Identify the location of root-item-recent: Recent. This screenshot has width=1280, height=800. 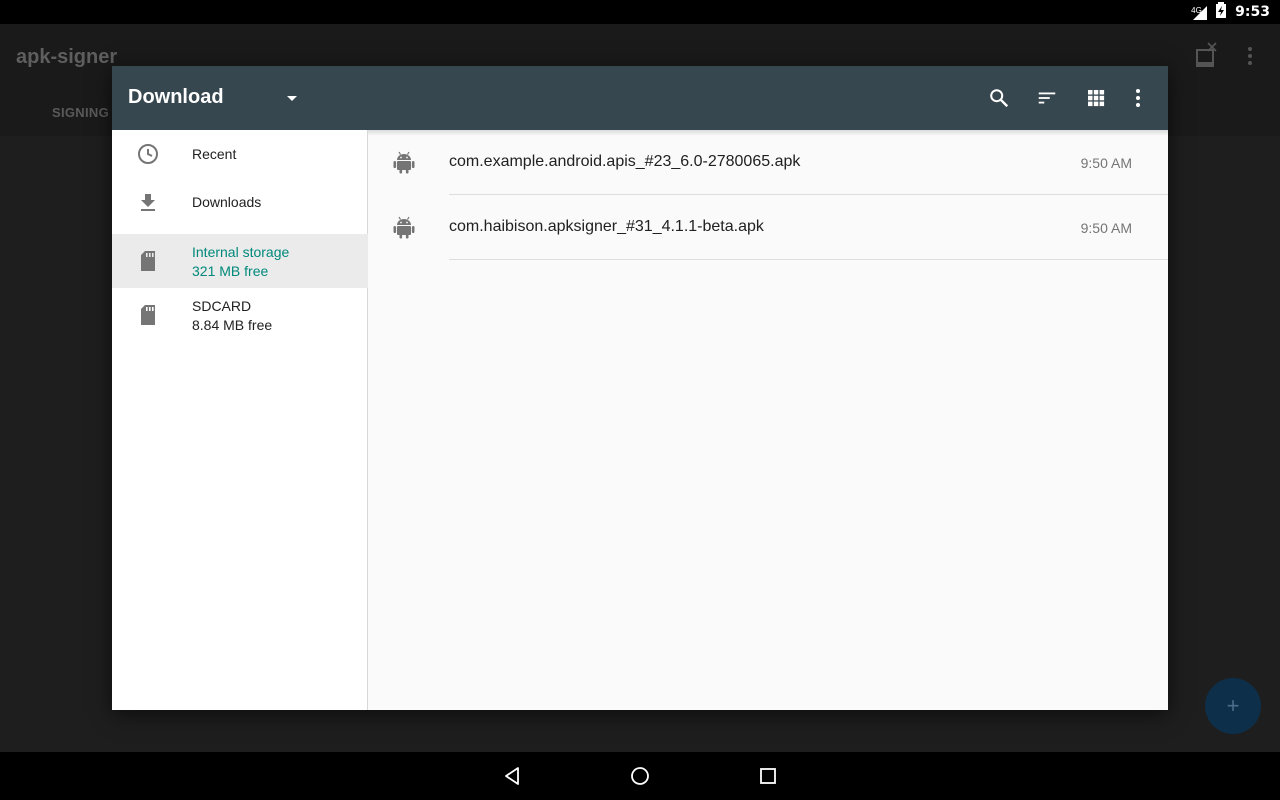
(240, 154).